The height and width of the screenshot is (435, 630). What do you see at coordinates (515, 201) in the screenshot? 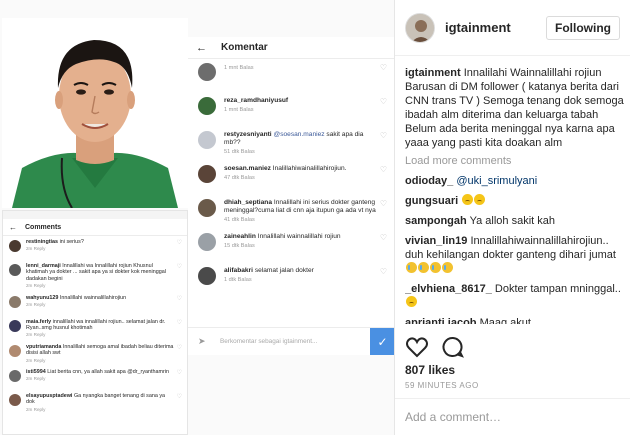
I see `comment-item: gungsuari` at bounding box center [515, 201].